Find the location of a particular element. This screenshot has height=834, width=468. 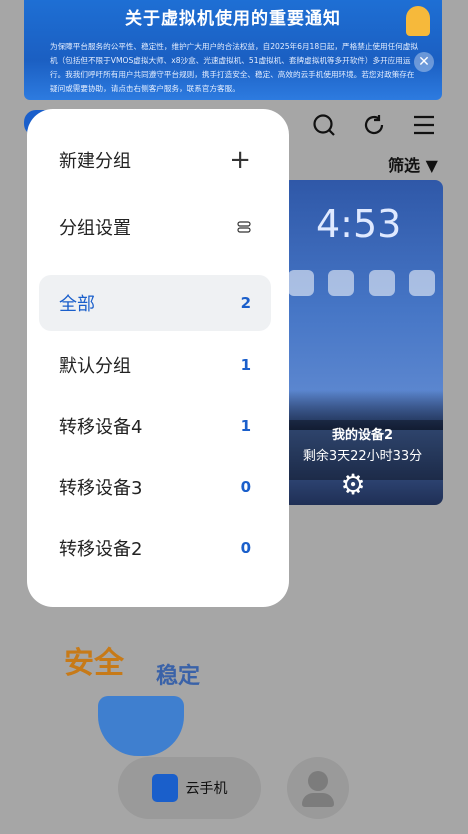

device-screen-time: 4:53 is located at coordinates (359, 224).